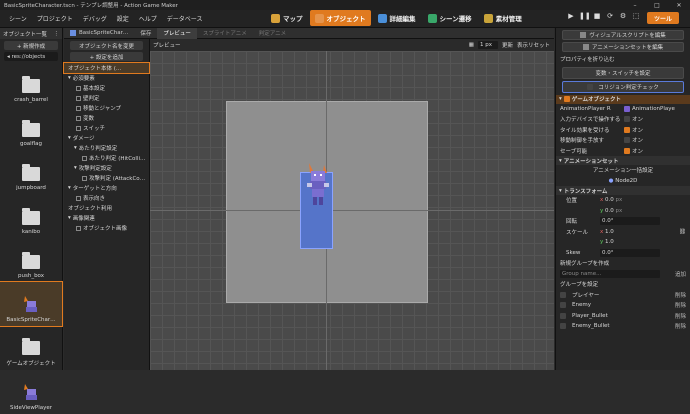 The width and height of the screenshot is (690, 414). Describe the element at coordinates (185, 18) in the screenshot. I see `menu-database: データベース` at that location.